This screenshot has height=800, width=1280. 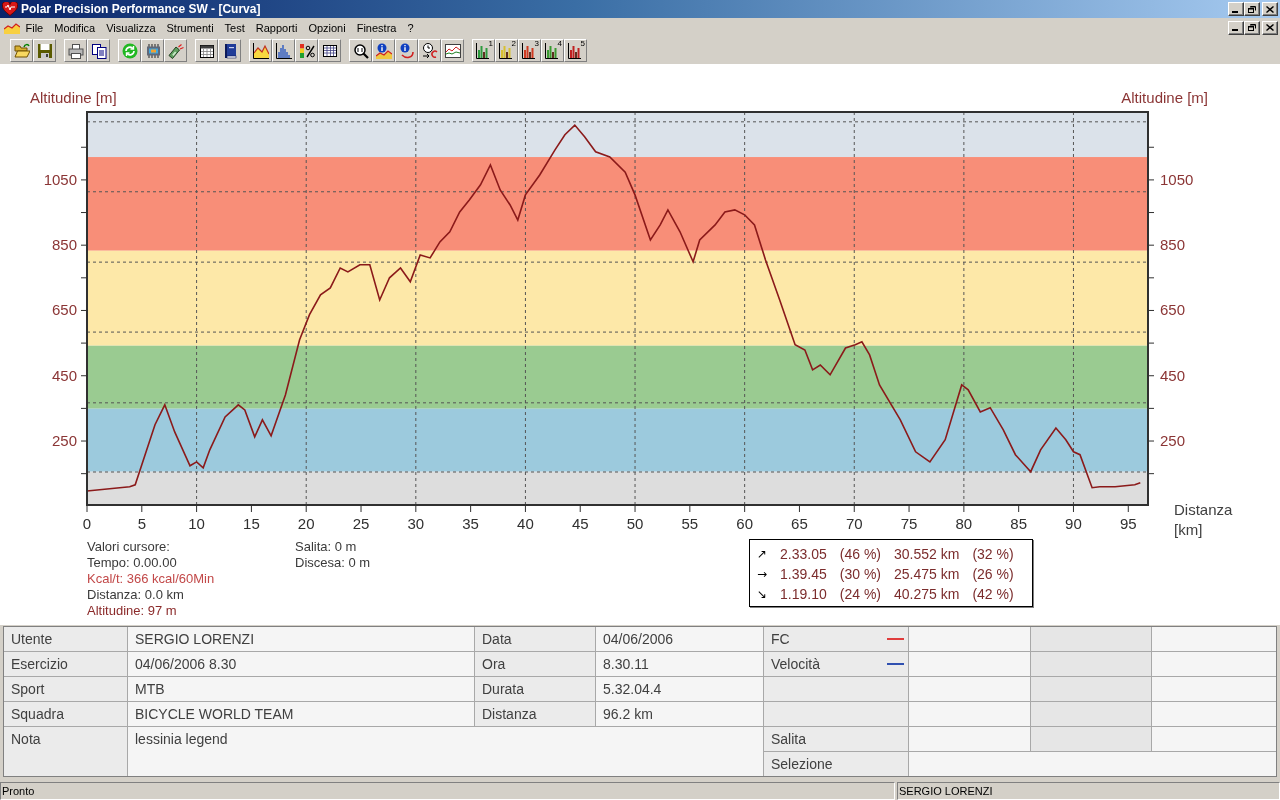 I want to click on menu-item: Rapporti, so click(x=276, y=27).